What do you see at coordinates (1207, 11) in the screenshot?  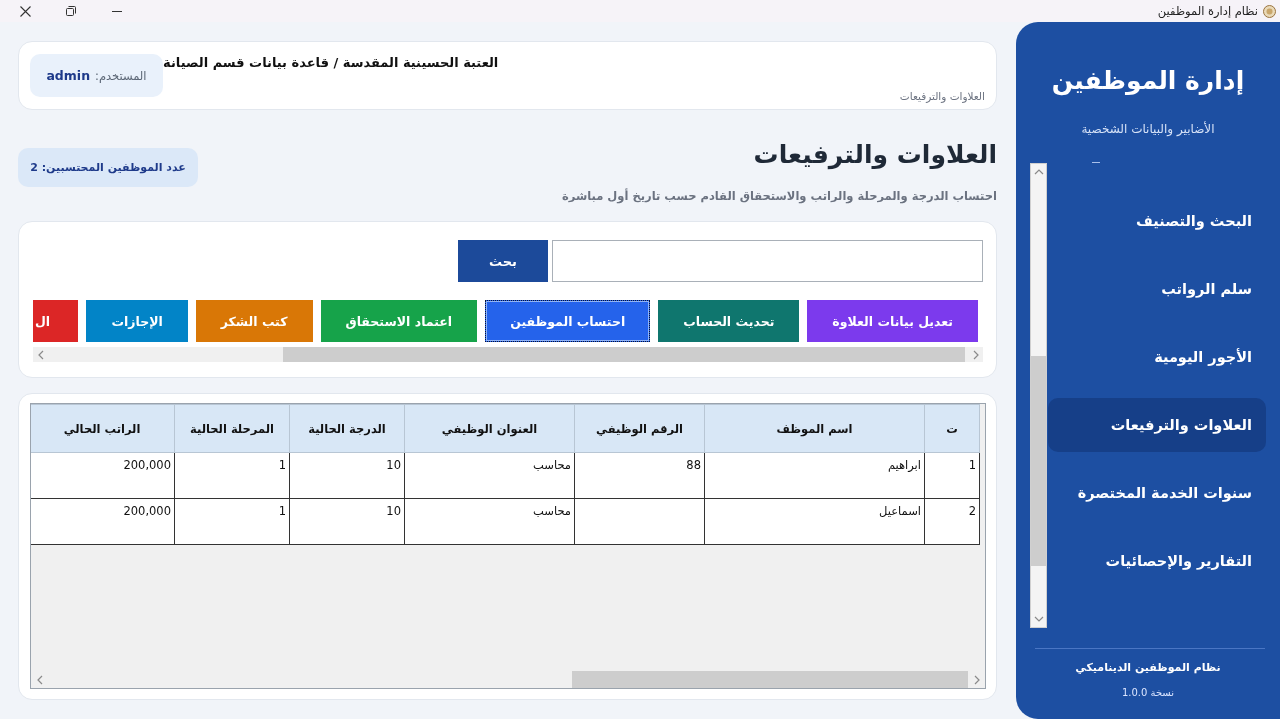 I see `window-title: نظام إدارة الموظفين` at bounding box center [1207, 11].